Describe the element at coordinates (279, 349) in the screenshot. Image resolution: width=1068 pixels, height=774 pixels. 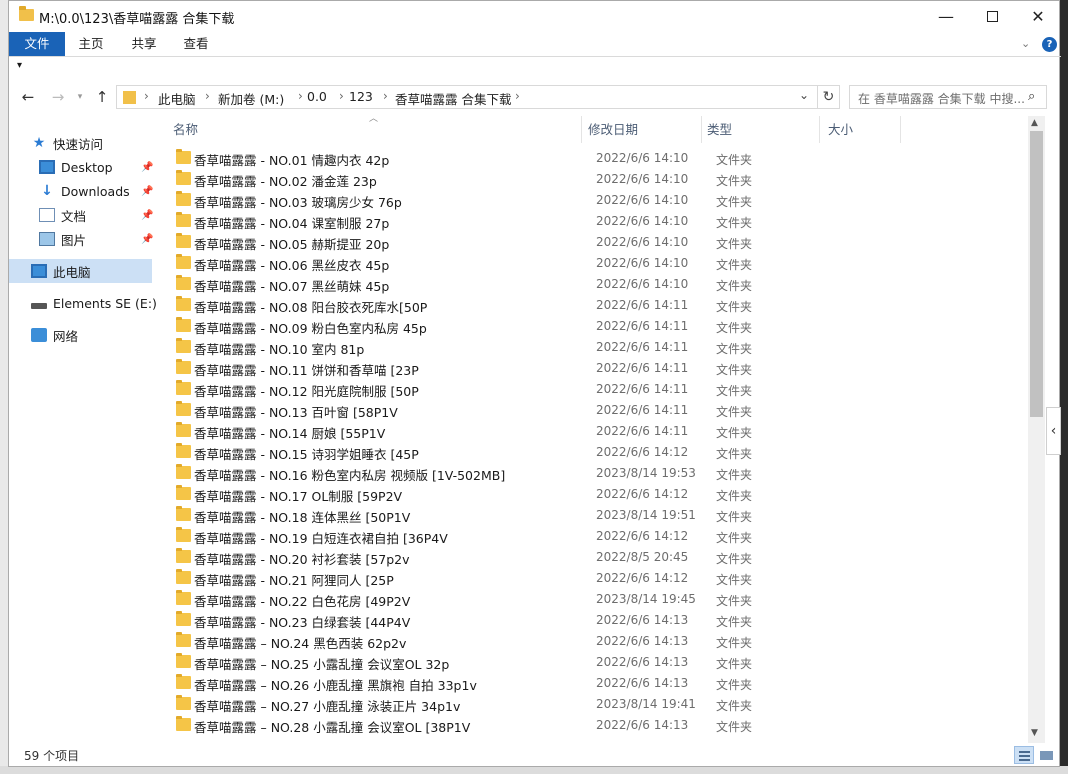
I see `file-name: 香草喵露露 - NO.10 室内 81p` at that location.